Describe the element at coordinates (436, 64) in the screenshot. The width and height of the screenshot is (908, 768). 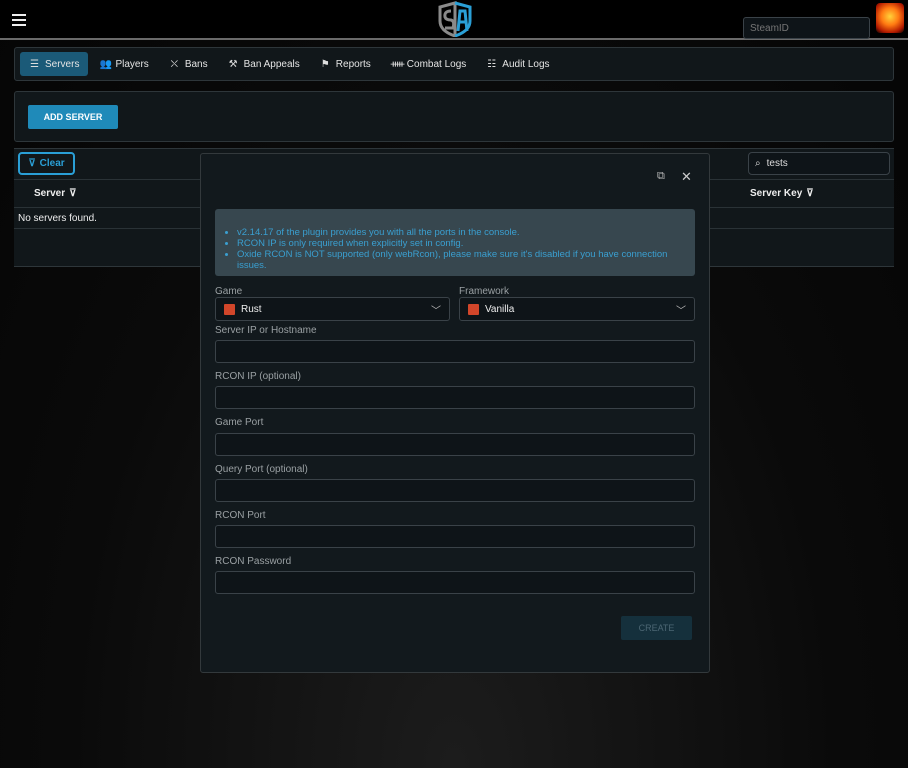
I see `tab-label: Combat Logs` at that location.